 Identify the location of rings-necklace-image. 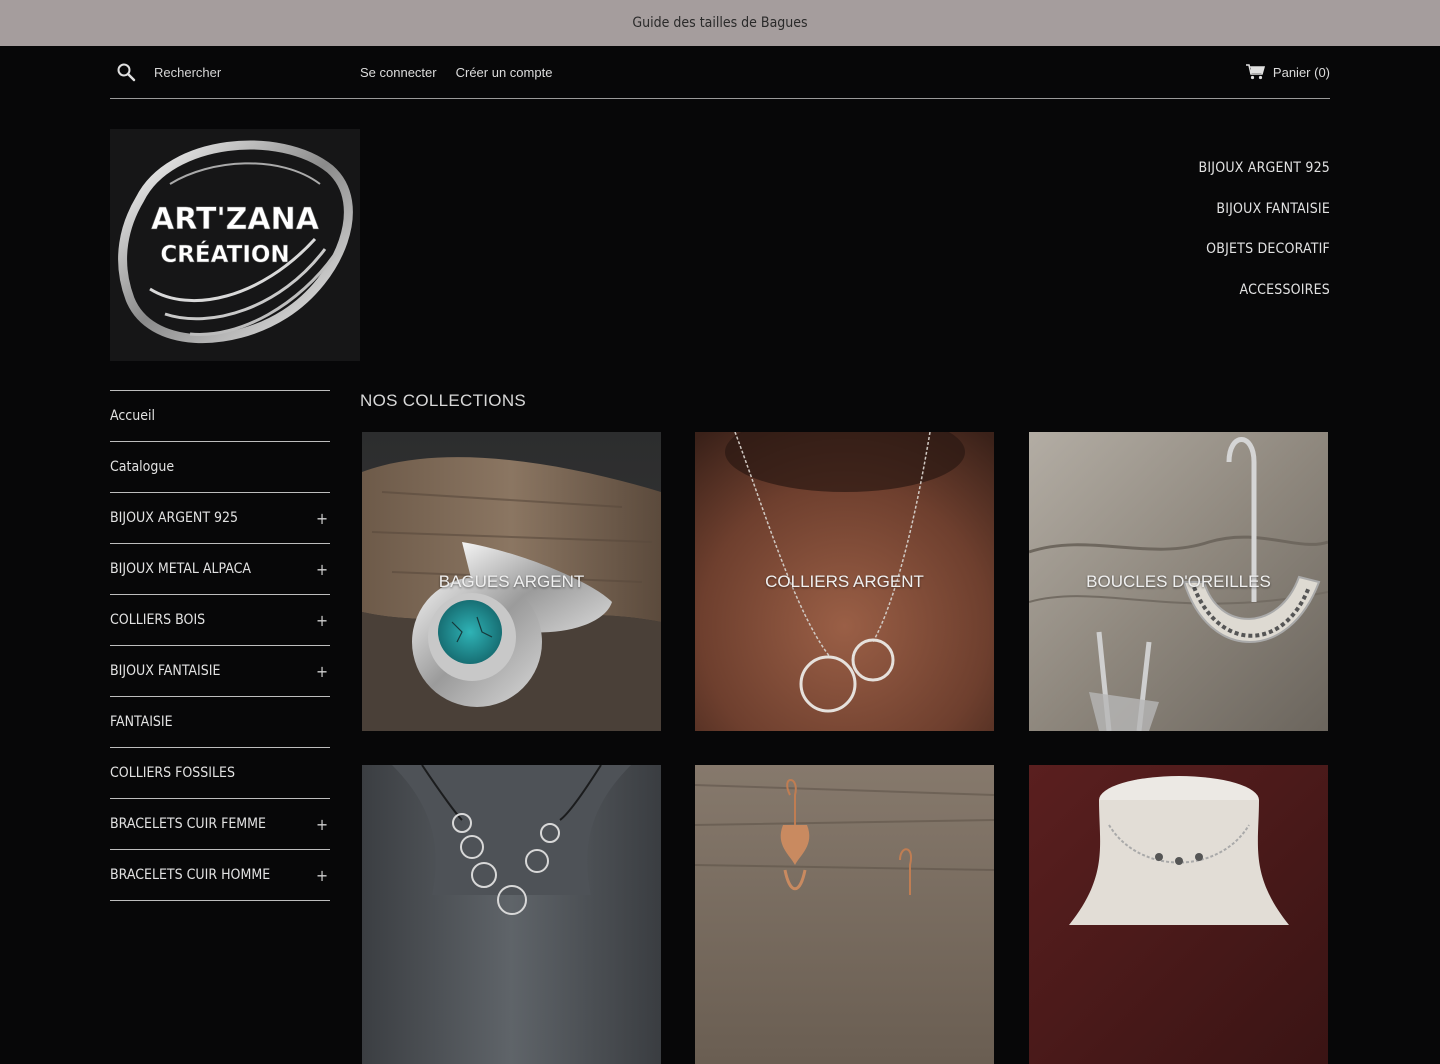
(511, 914).